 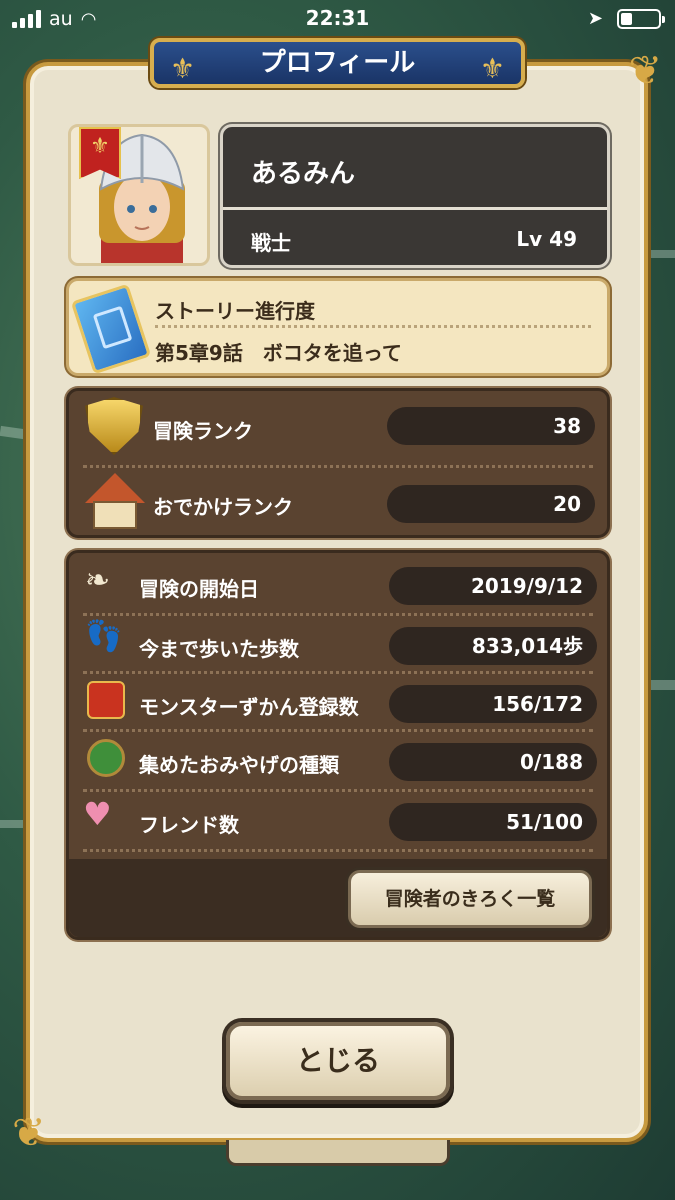 I want to click on book-icon, so click(x=111, y=329).